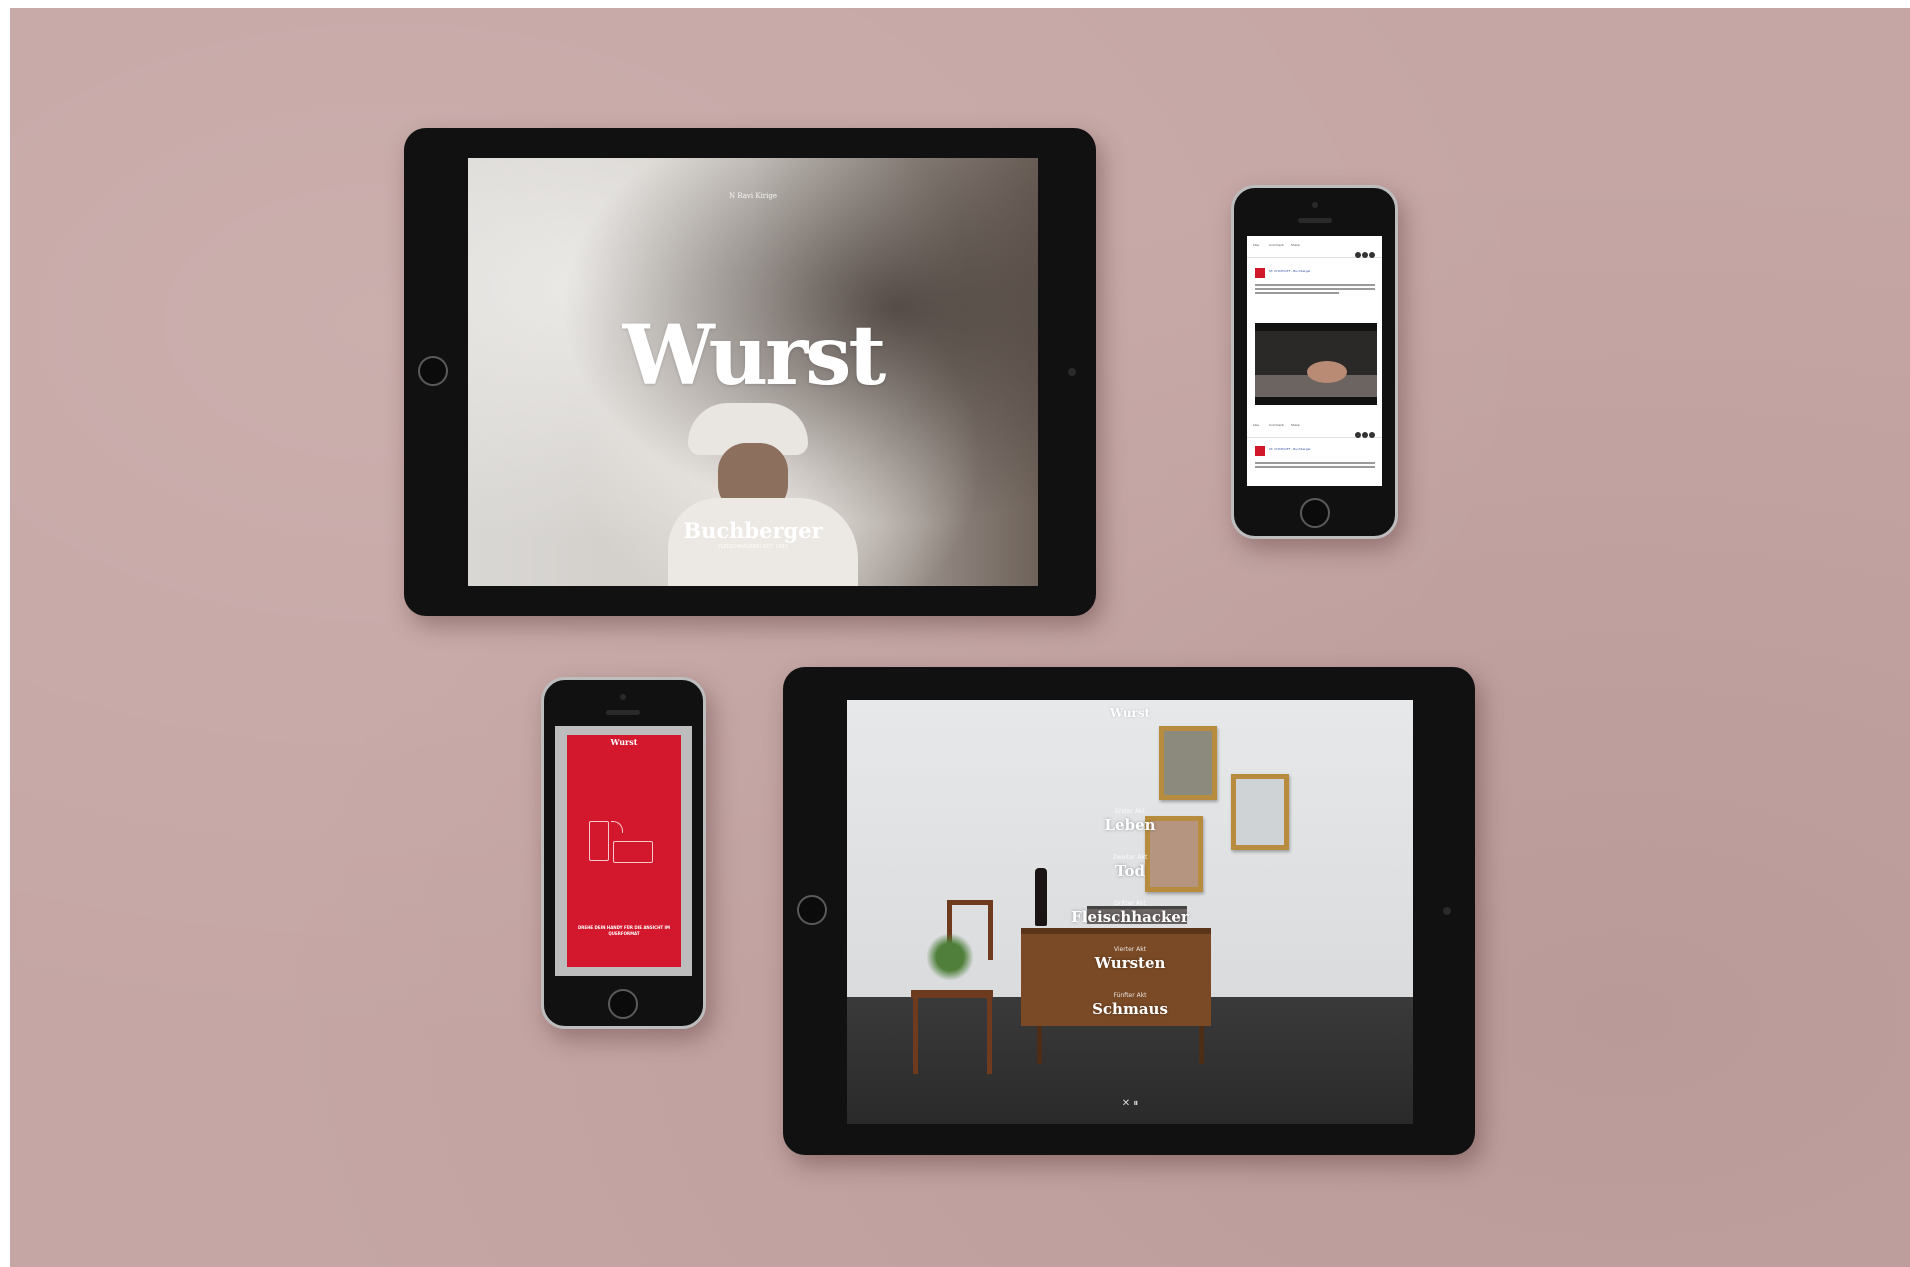 The height and width of the screenshot is (1267, 1910). Describe the element at coordinates (1188, 763) in the screenshot. I see `framed-picture-cow` at that location.